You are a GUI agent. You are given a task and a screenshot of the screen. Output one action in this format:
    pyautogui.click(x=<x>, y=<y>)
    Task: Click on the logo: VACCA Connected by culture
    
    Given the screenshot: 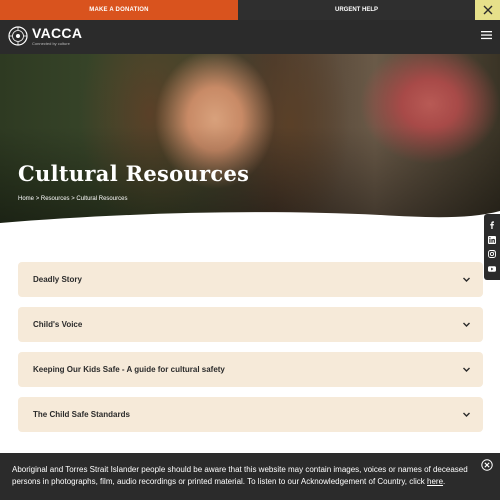 What is the action you would take?
    pyautogui.click(x=45, y=36)
    